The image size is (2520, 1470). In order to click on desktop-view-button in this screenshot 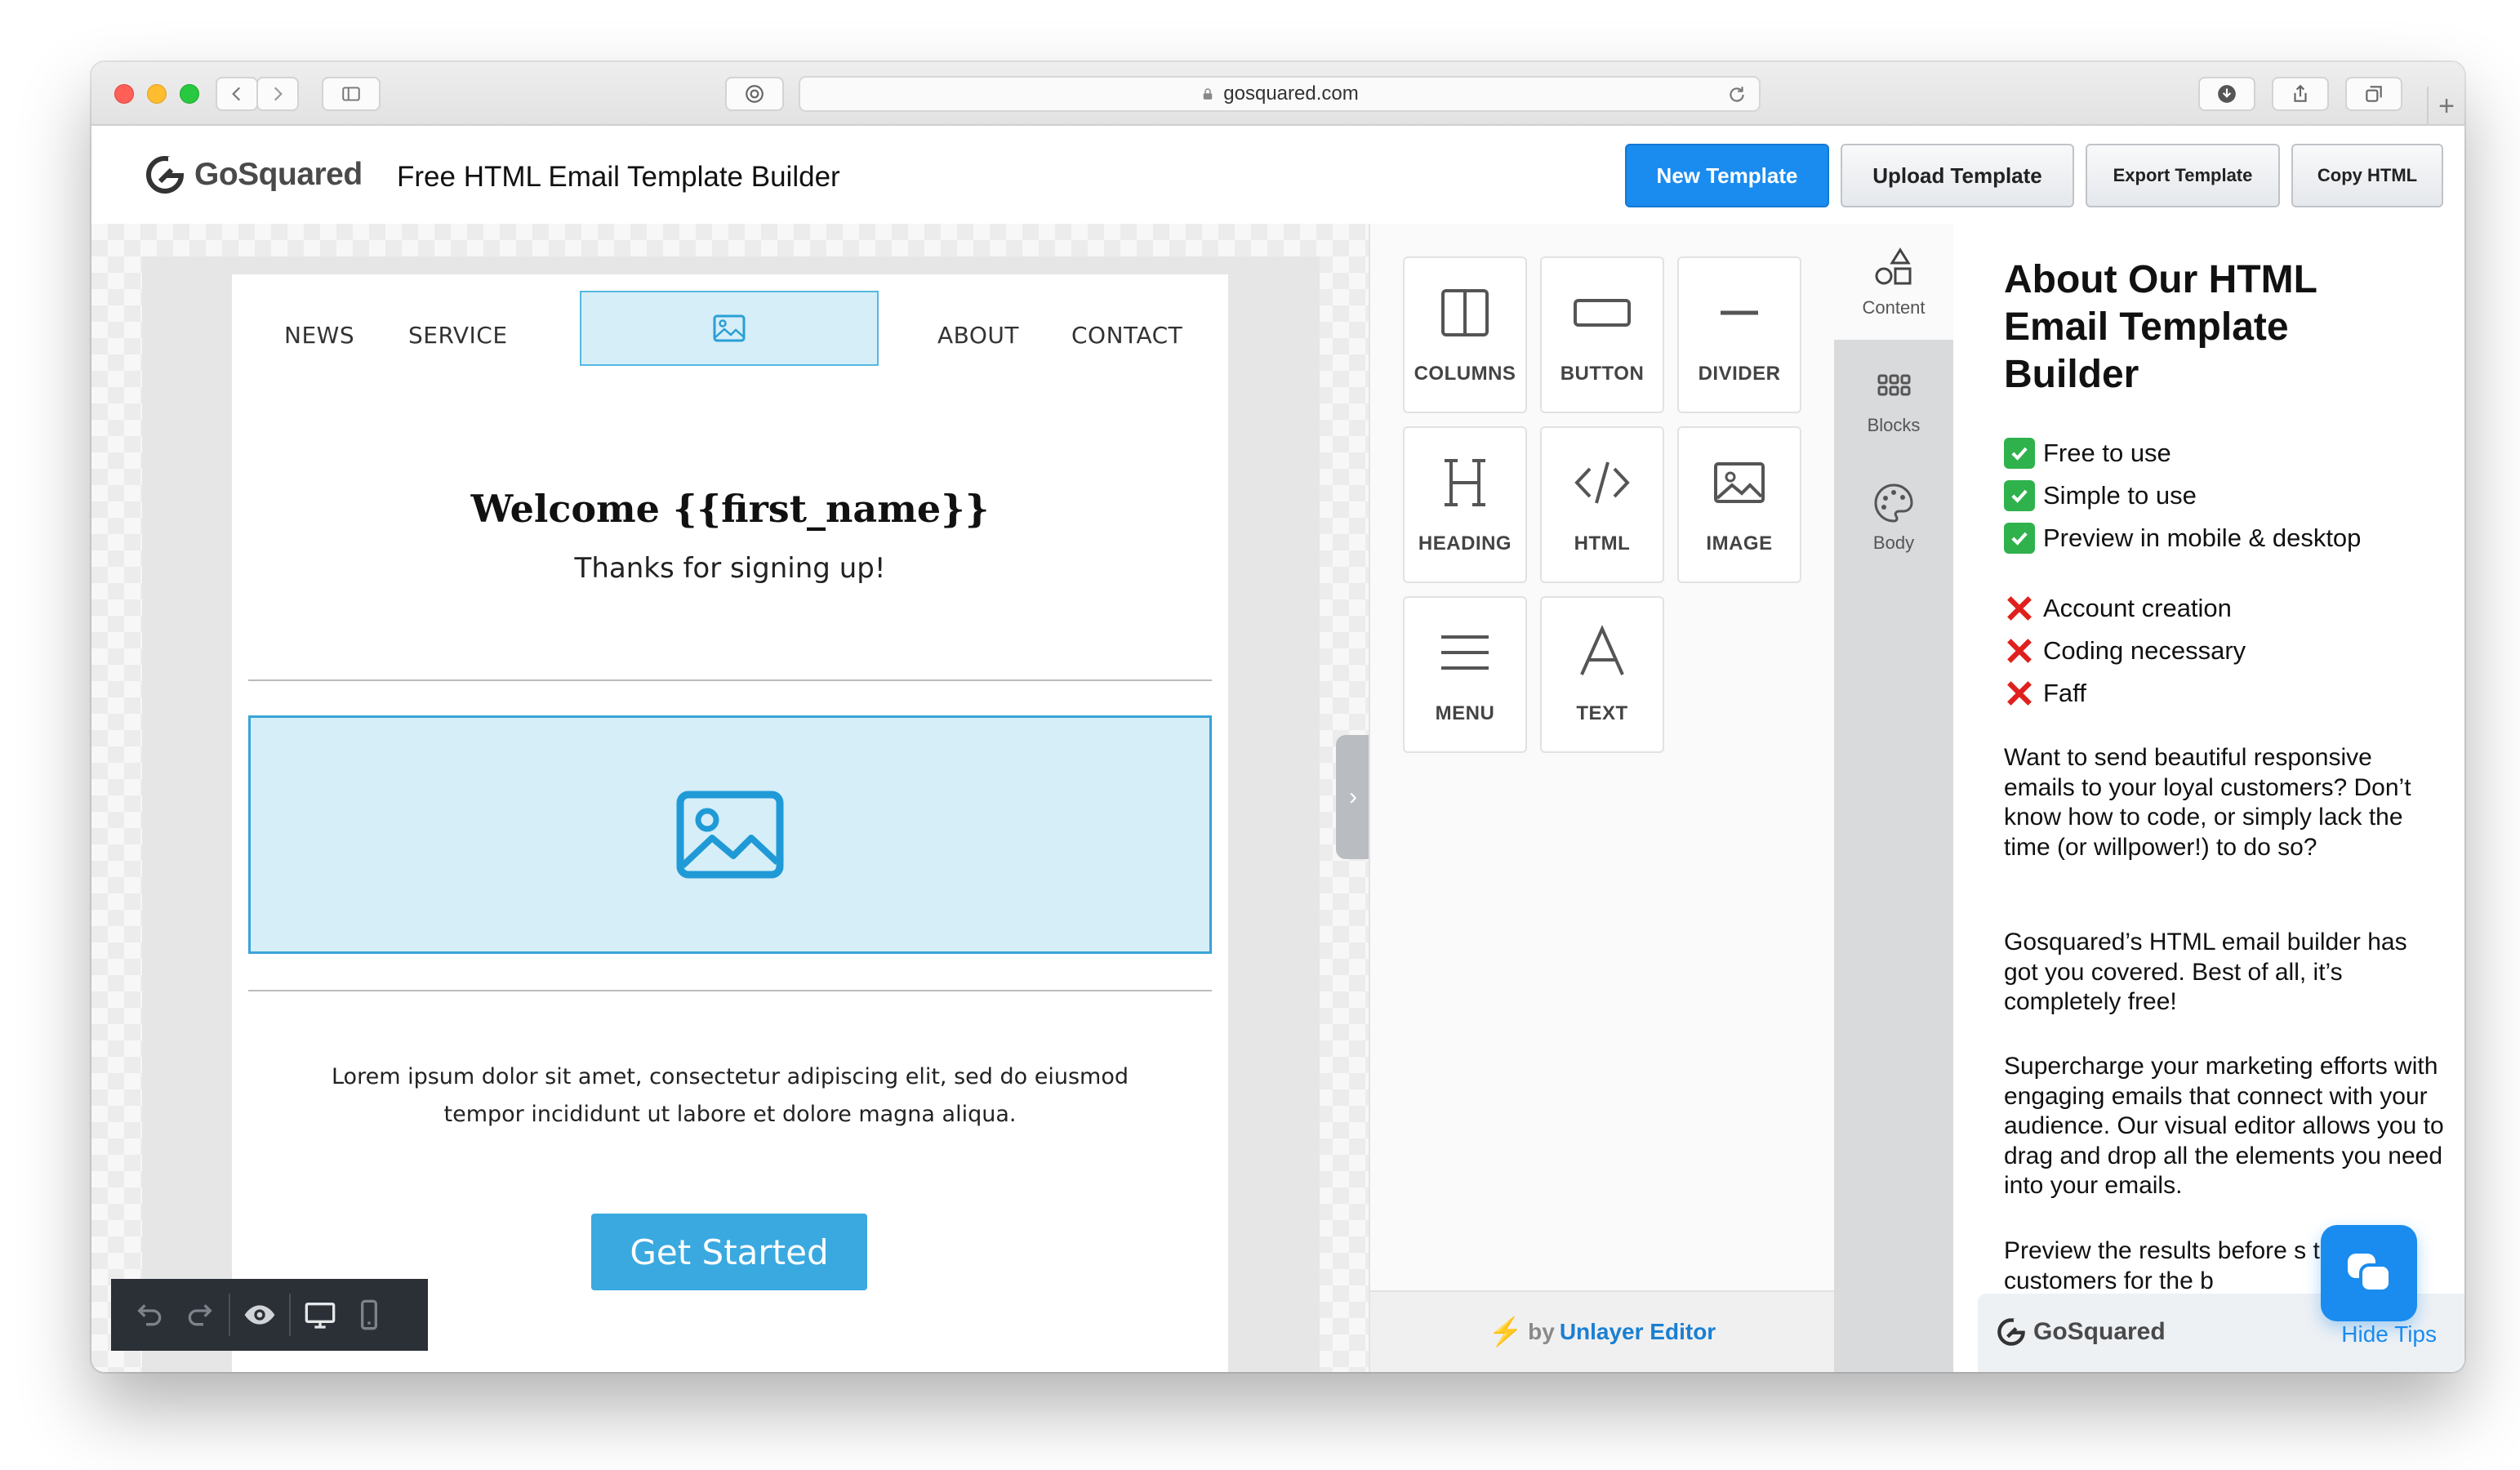, I will do `click(320, 1315)`.